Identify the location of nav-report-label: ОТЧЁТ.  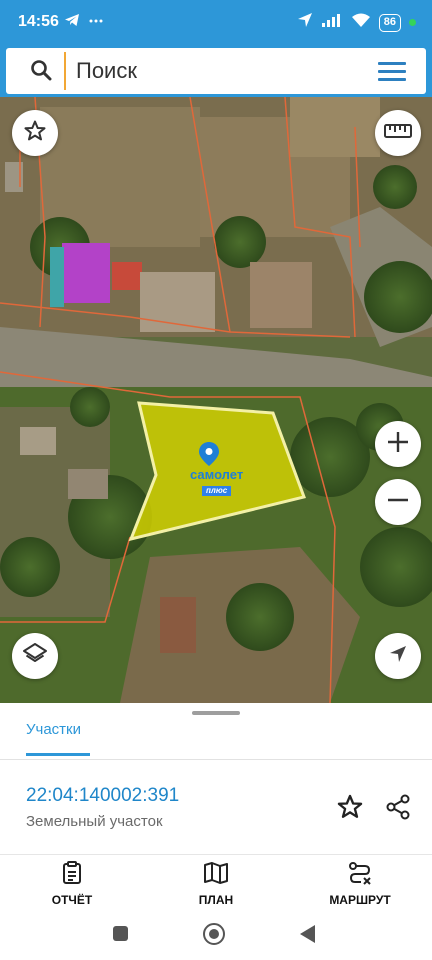
(72, 900).